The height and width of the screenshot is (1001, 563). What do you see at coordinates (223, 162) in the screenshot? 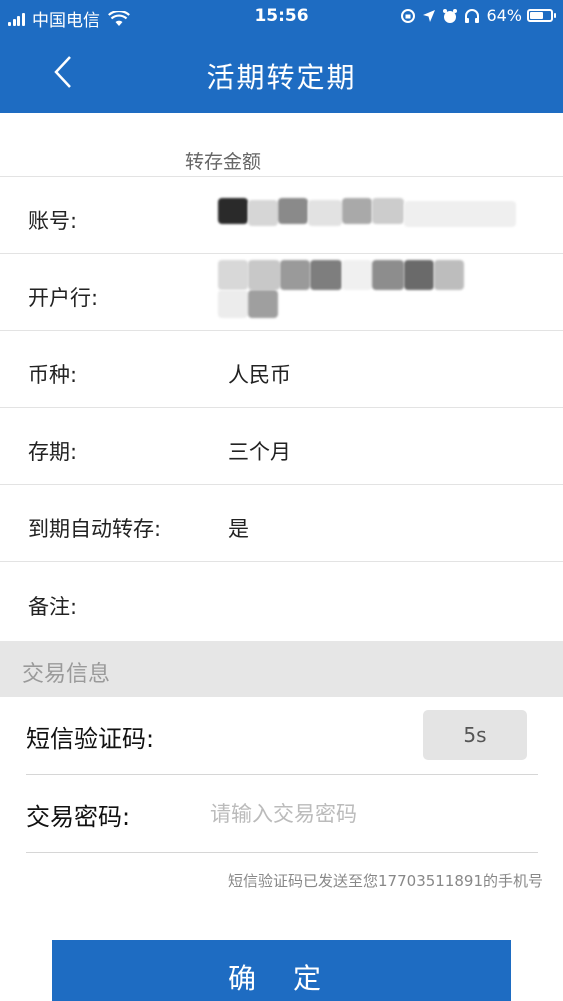
I see `transfer-section-title: 转存金额` at bounding box center [223, 162].